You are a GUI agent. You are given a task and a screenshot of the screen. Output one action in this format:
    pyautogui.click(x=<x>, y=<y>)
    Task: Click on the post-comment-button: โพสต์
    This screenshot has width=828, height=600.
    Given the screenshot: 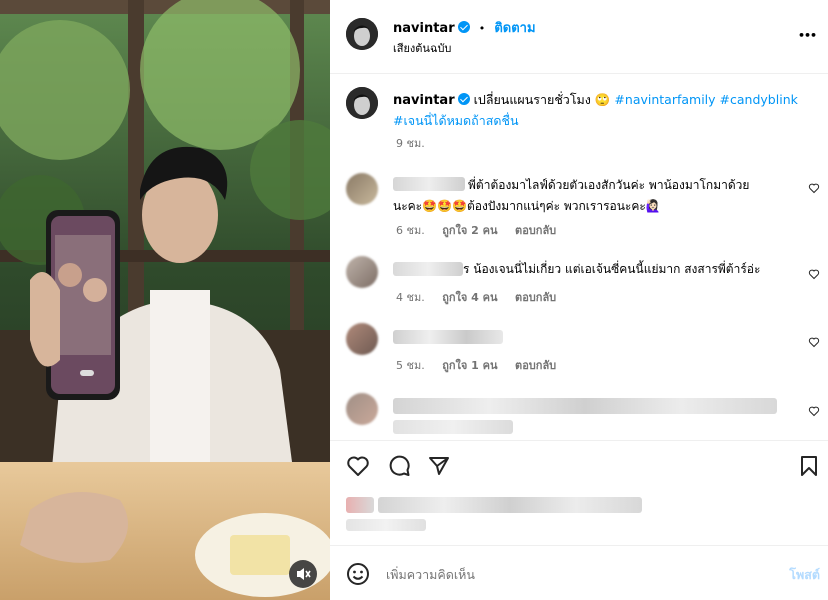 What is the action you would take?
    pyautogui.click(x=804, y=575)
    